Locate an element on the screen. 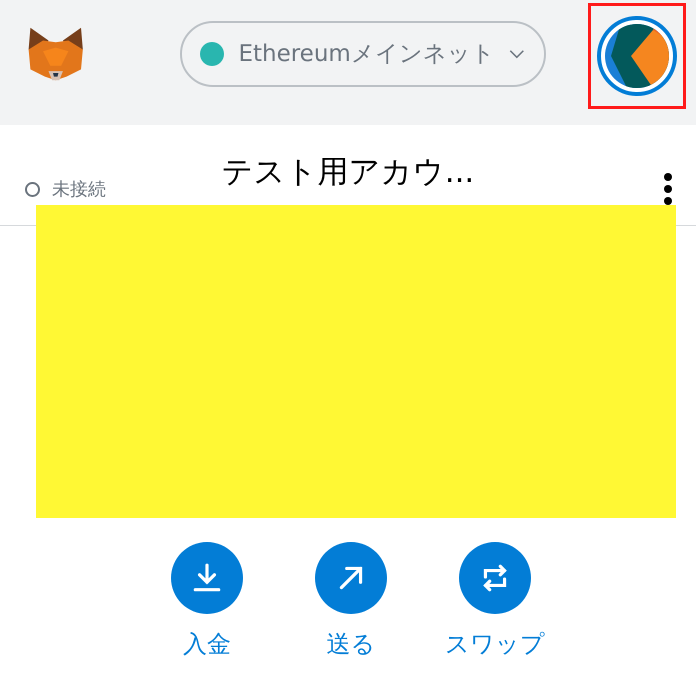  action-button: スワップ is located at coordinates (495, 601).